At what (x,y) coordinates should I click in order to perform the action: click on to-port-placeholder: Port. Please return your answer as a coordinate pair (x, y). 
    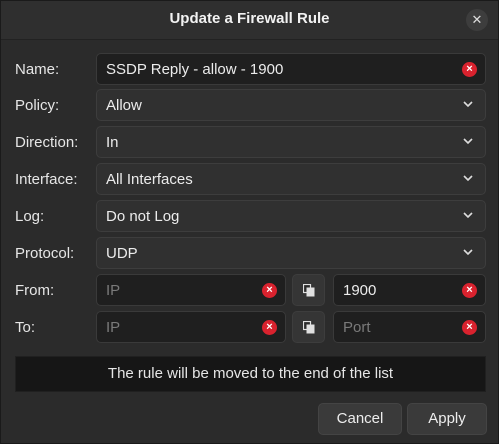
    Looking at the image, I should click on (357, 327).